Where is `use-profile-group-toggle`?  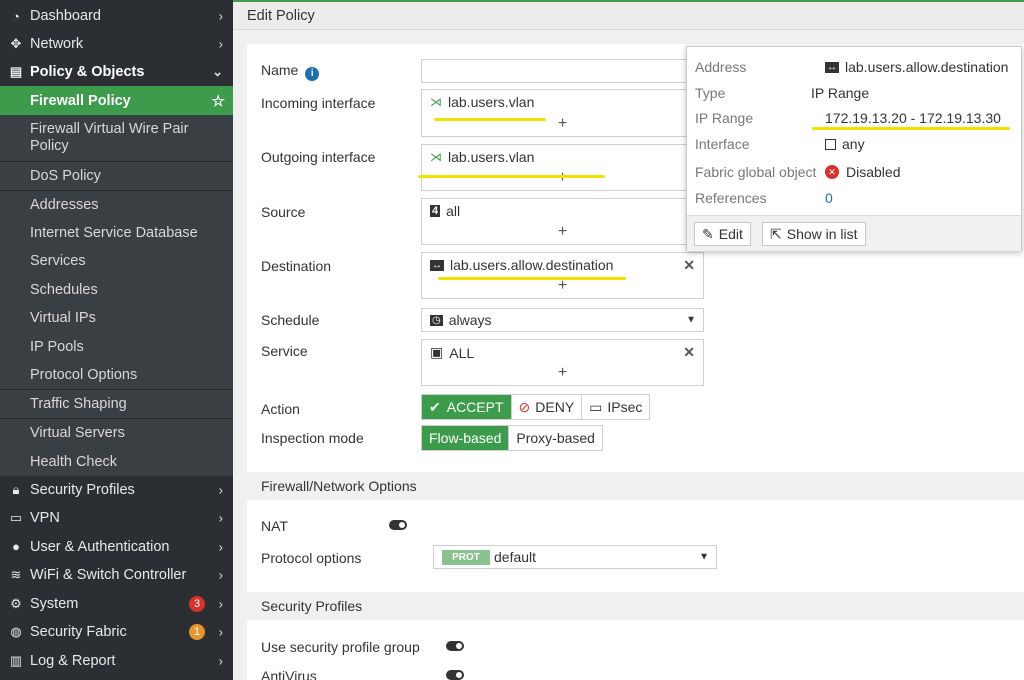
use-profile-group-toggle is located at coordinates (455, 646).